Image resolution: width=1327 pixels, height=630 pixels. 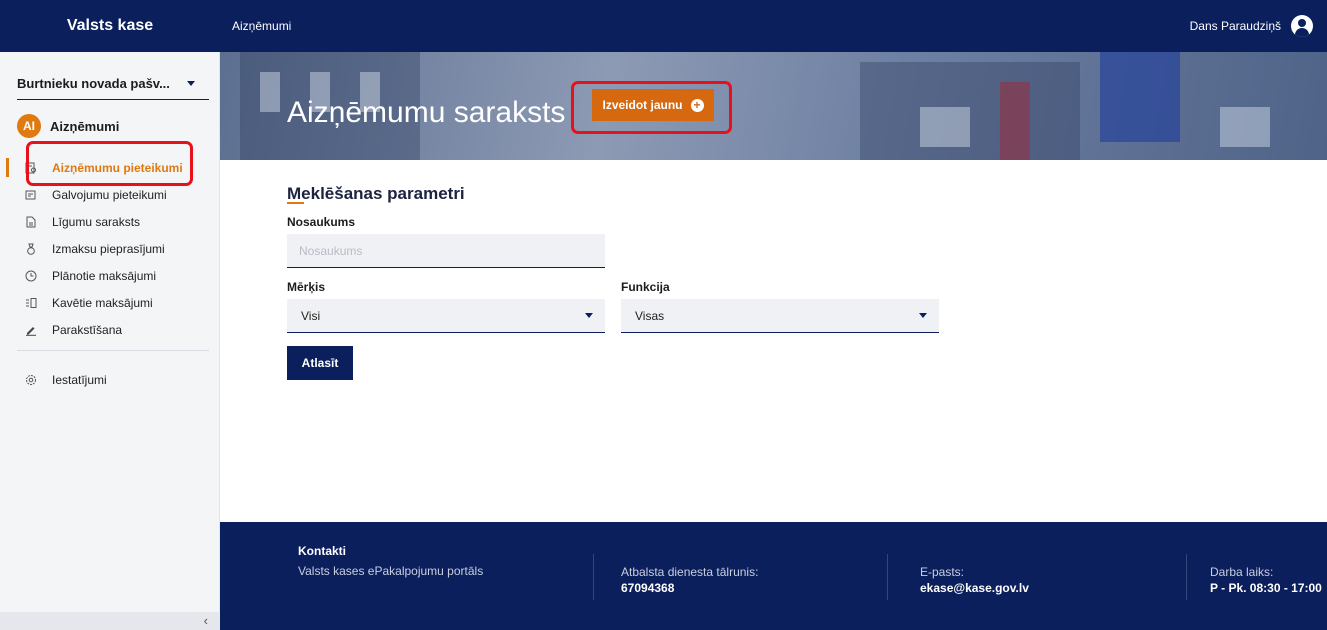 What do you see at coordinates (650, 315) in the screenshot?
I see `function-select-value: Visas` at bounding box center [650, 315].